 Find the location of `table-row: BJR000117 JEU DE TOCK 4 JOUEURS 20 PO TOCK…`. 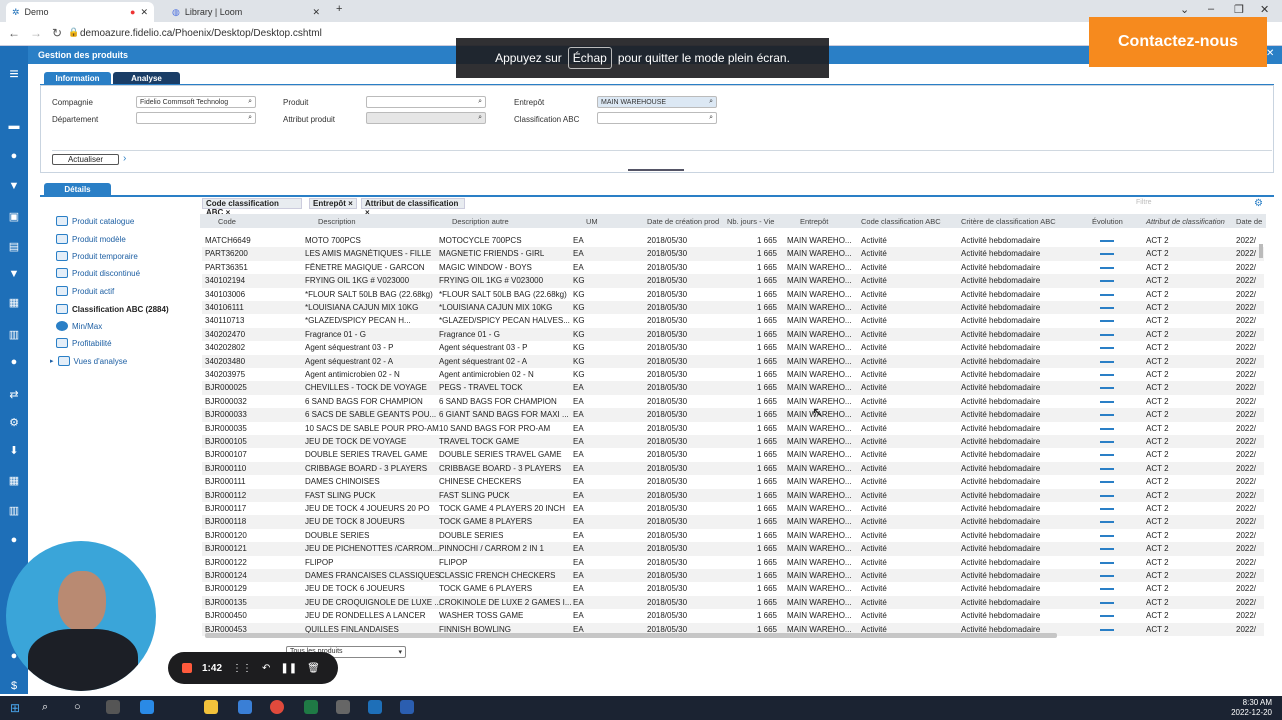

table-row: BJR000117 JEU DE TOCK 4 JOUEURS 20 PO TOCK… is located at coordinates (733, 508).